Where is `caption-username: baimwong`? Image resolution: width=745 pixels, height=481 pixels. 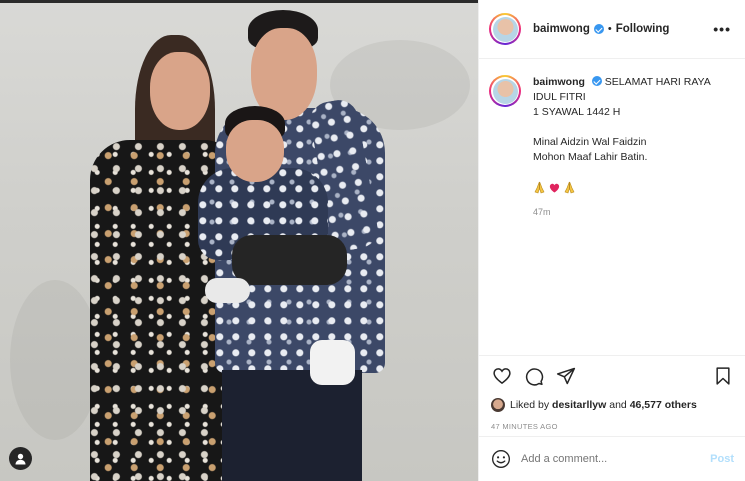 caption-username: baimwong is located at coordinates (559, 82).